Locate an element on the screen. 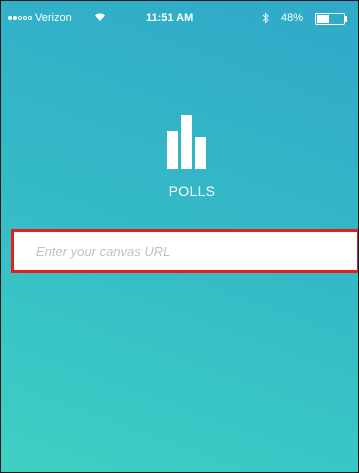 This screenshot has width=359, height=473. battery-tip is located at coordinates (346, 19).